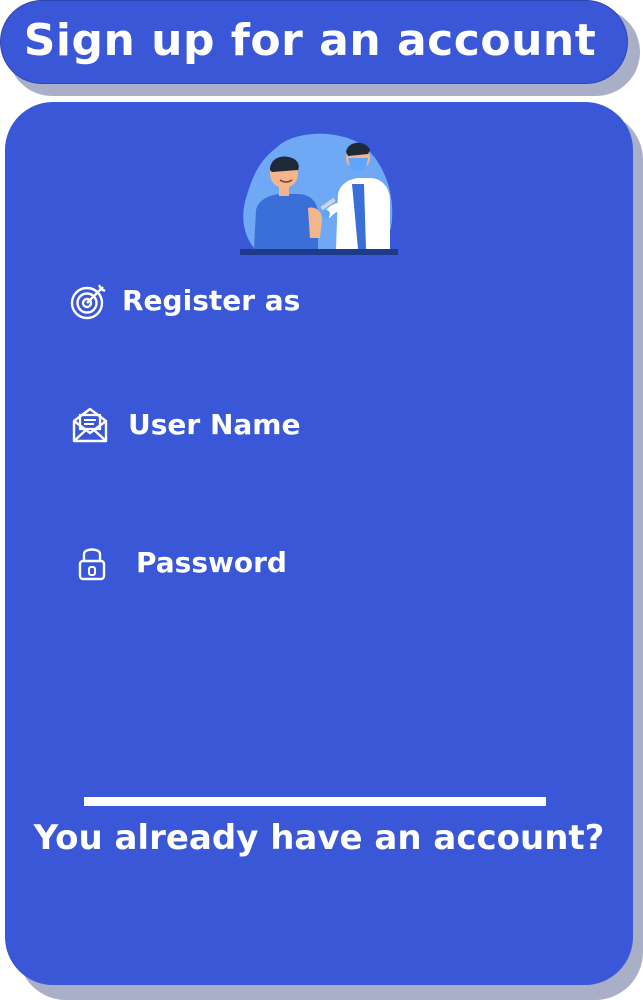  What do you see at coordinates (88, 301) in the screenshot?
I see `target-icon` at bounding box center [88, 301].